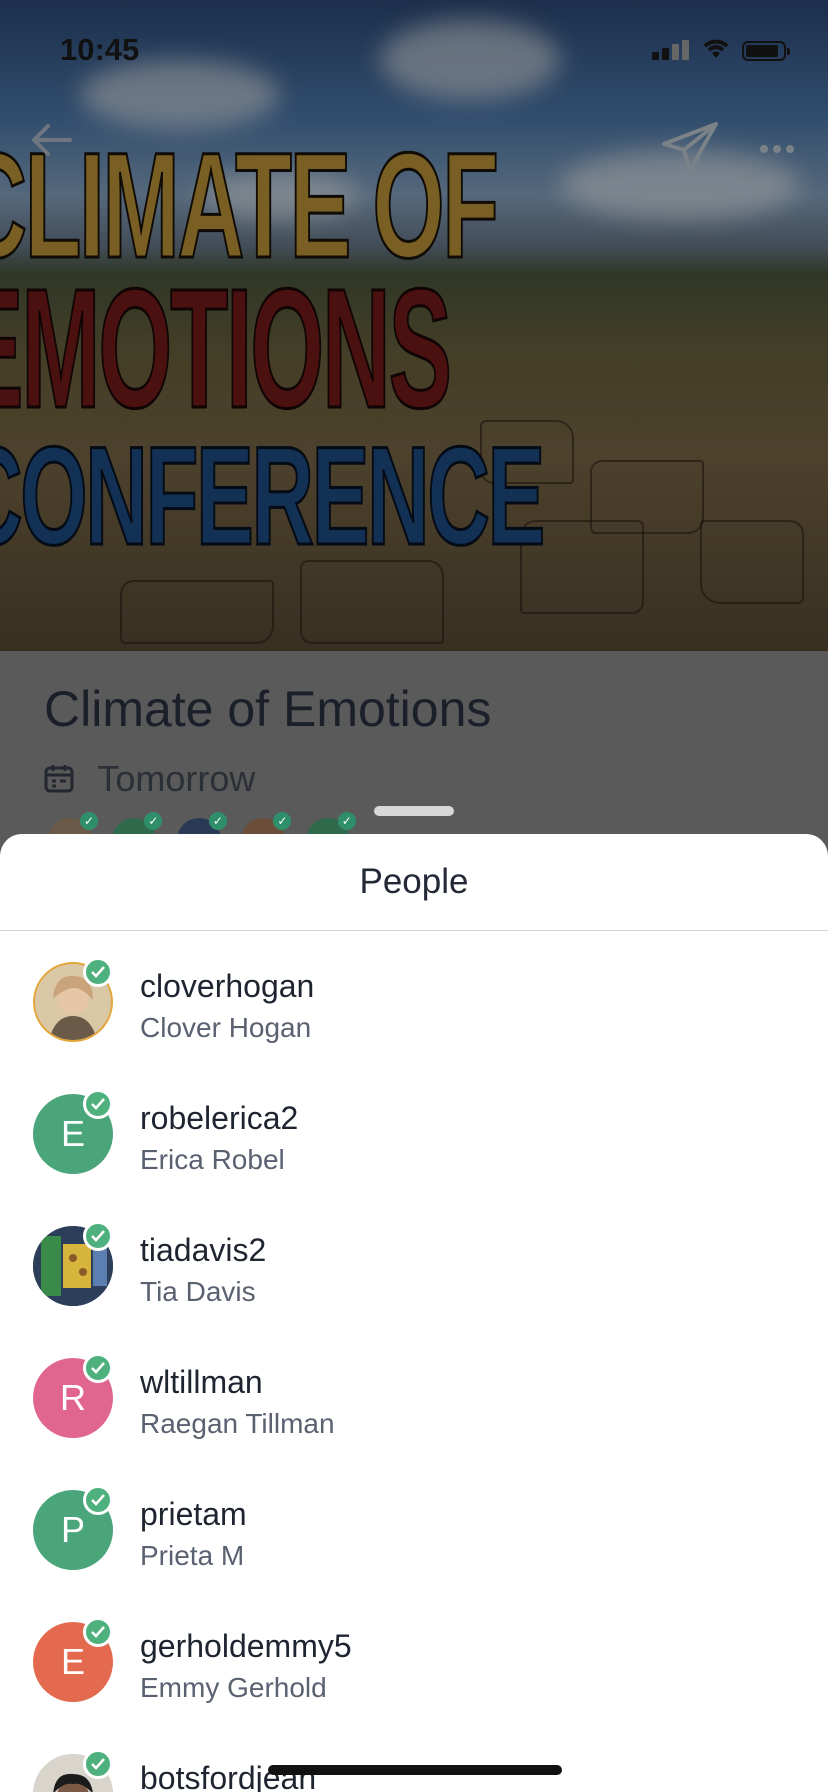 The image size is (828, 1792). I want to click on person-username: gerholdemmy5, so click(246, 1646).